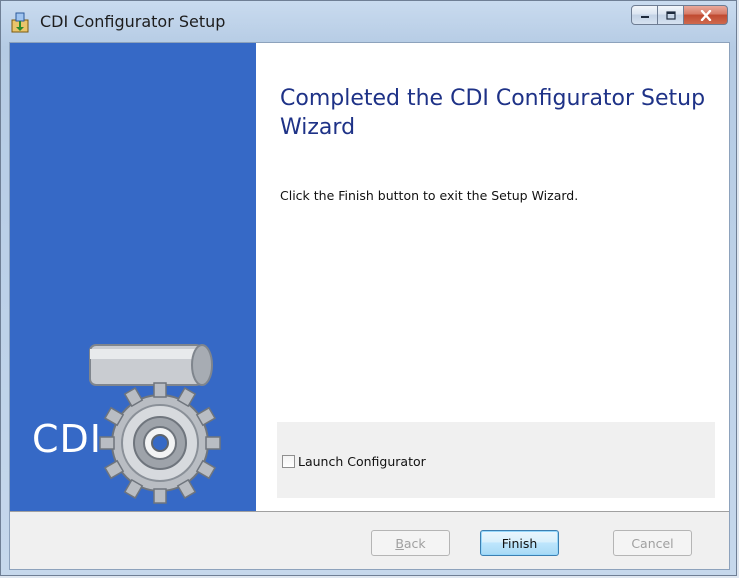 The image size is (739, 578). Describe the element at coordinates (369, 511) in the screenshot. I see `divider` at that location.